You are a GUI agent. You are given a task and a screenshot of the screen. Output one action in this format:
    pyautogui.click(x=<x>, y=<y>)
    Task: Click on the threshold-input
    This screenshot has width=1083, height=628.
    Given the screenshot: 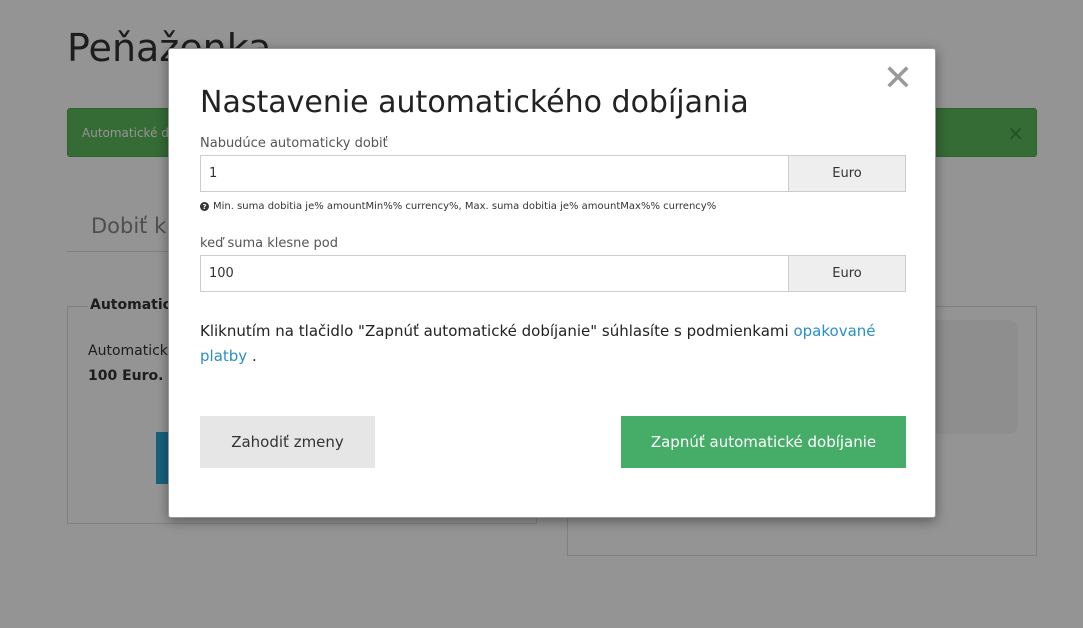 What is the action you would take?
    pyautogui.click(x=494, y=273)
    